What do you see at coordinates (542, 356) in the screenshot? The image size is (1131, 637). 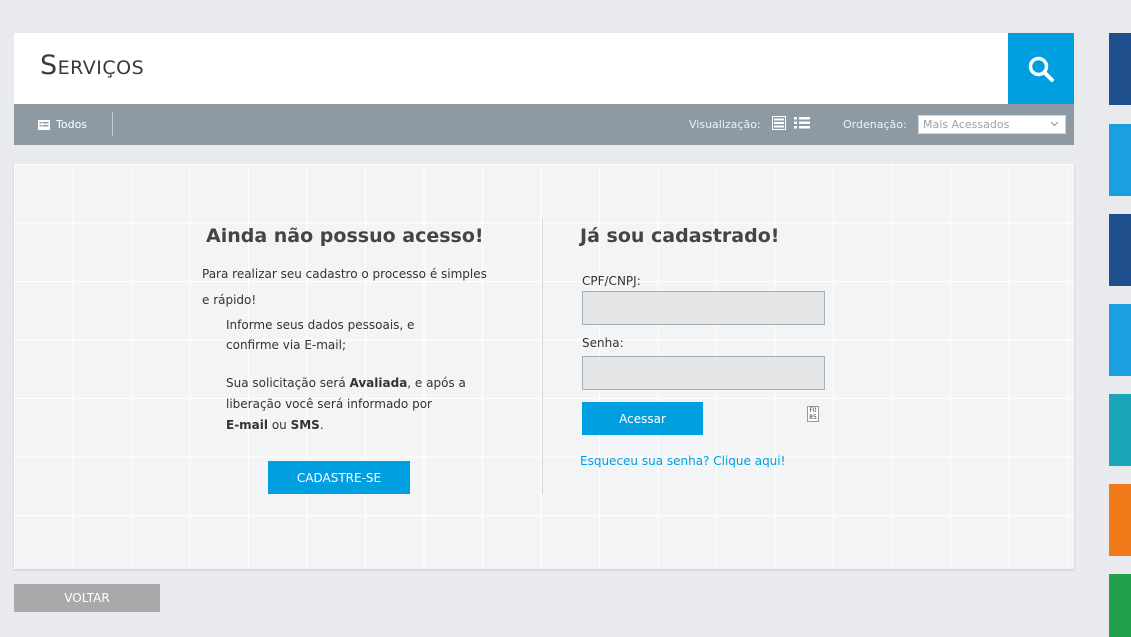 I see `column-divider` at bounding box center [542, 356].